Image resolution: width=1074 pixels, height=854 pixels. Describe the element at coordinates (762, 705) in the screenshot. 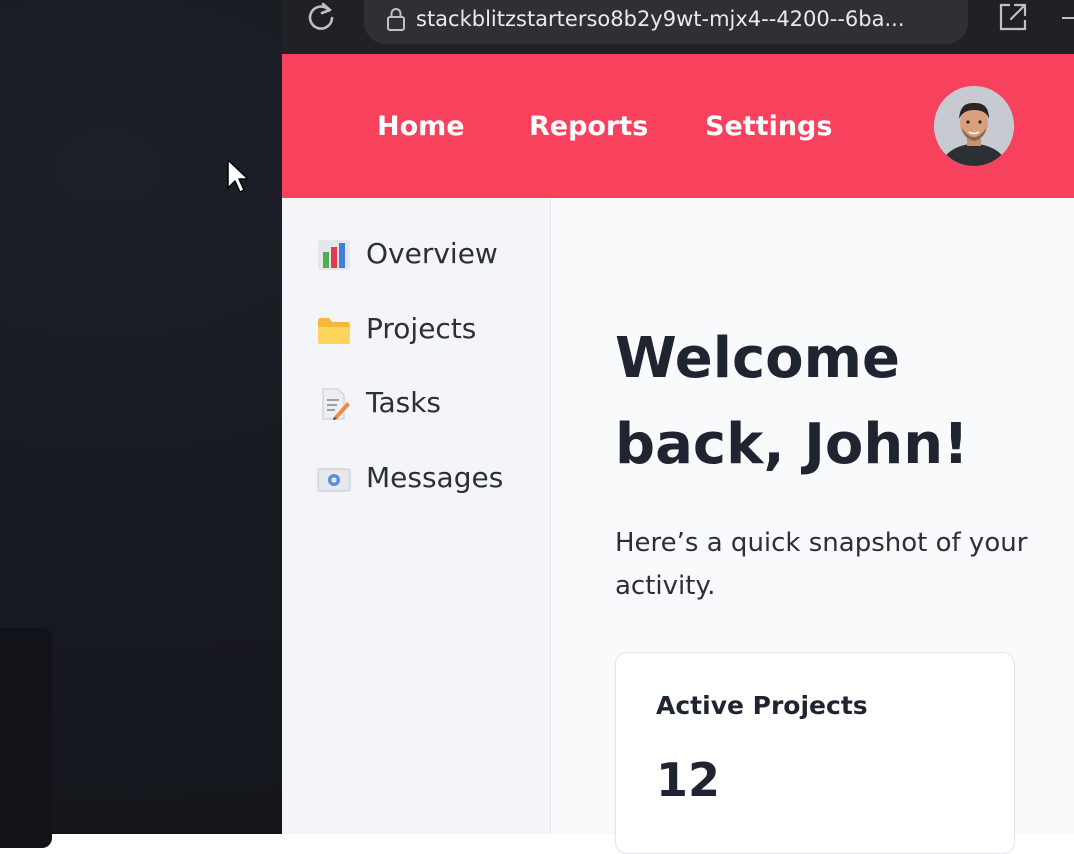

I see `stat-card-label: Active Projects` at that location.